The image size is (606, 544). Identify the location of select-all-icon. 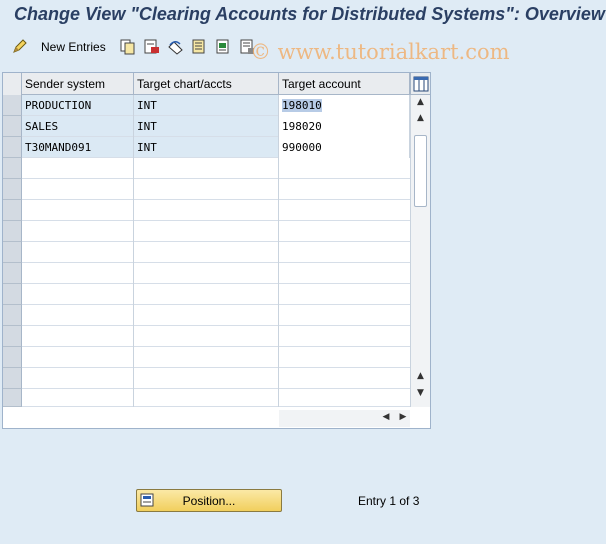
(199, 46).